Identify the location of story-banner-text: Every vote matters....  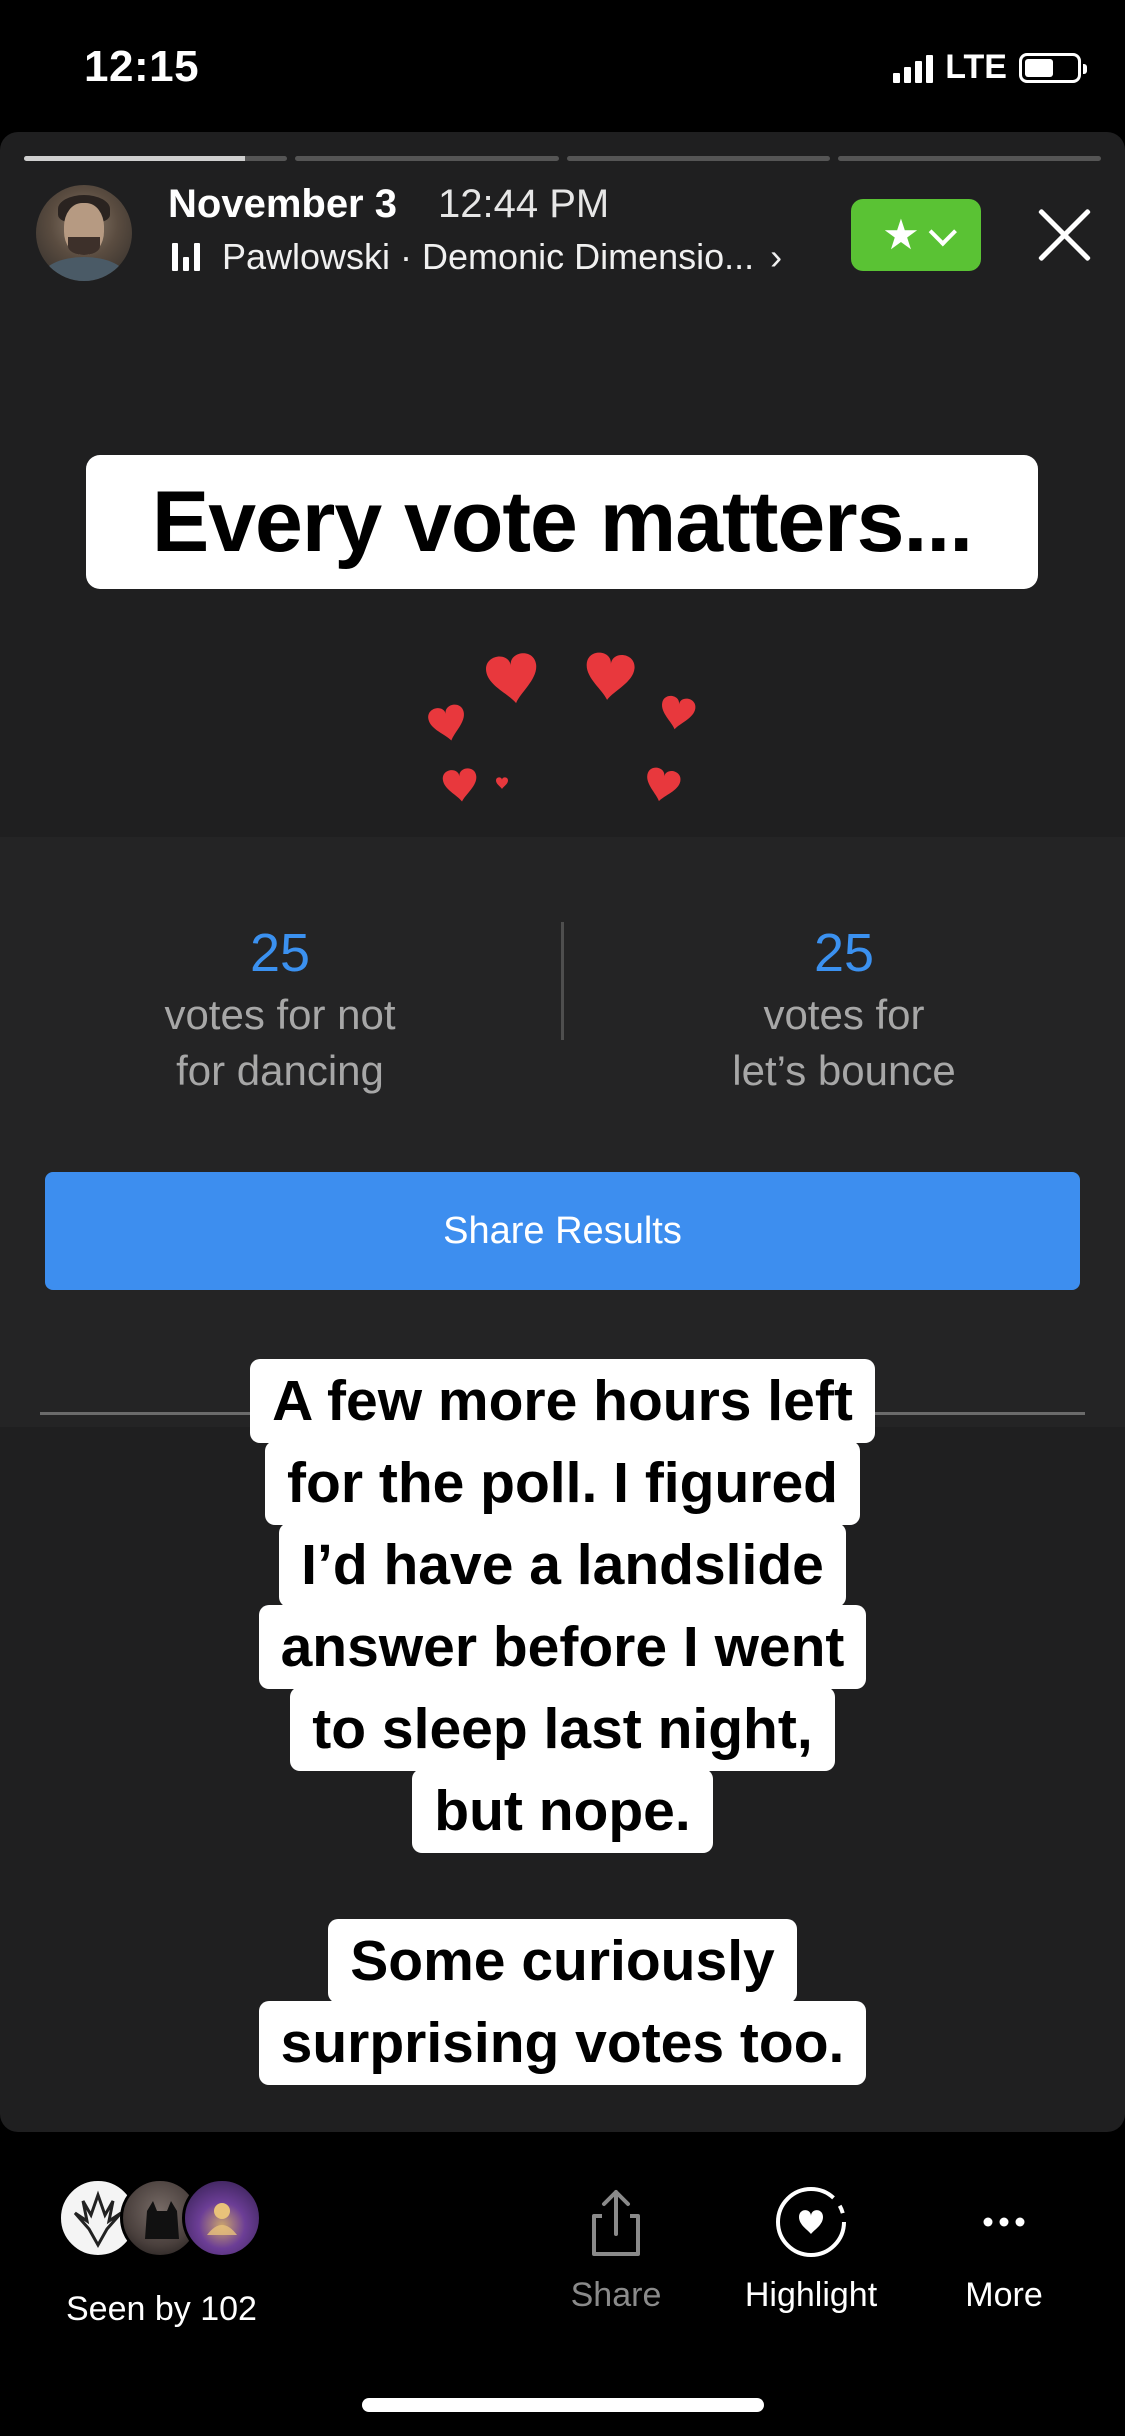
(562, 522).